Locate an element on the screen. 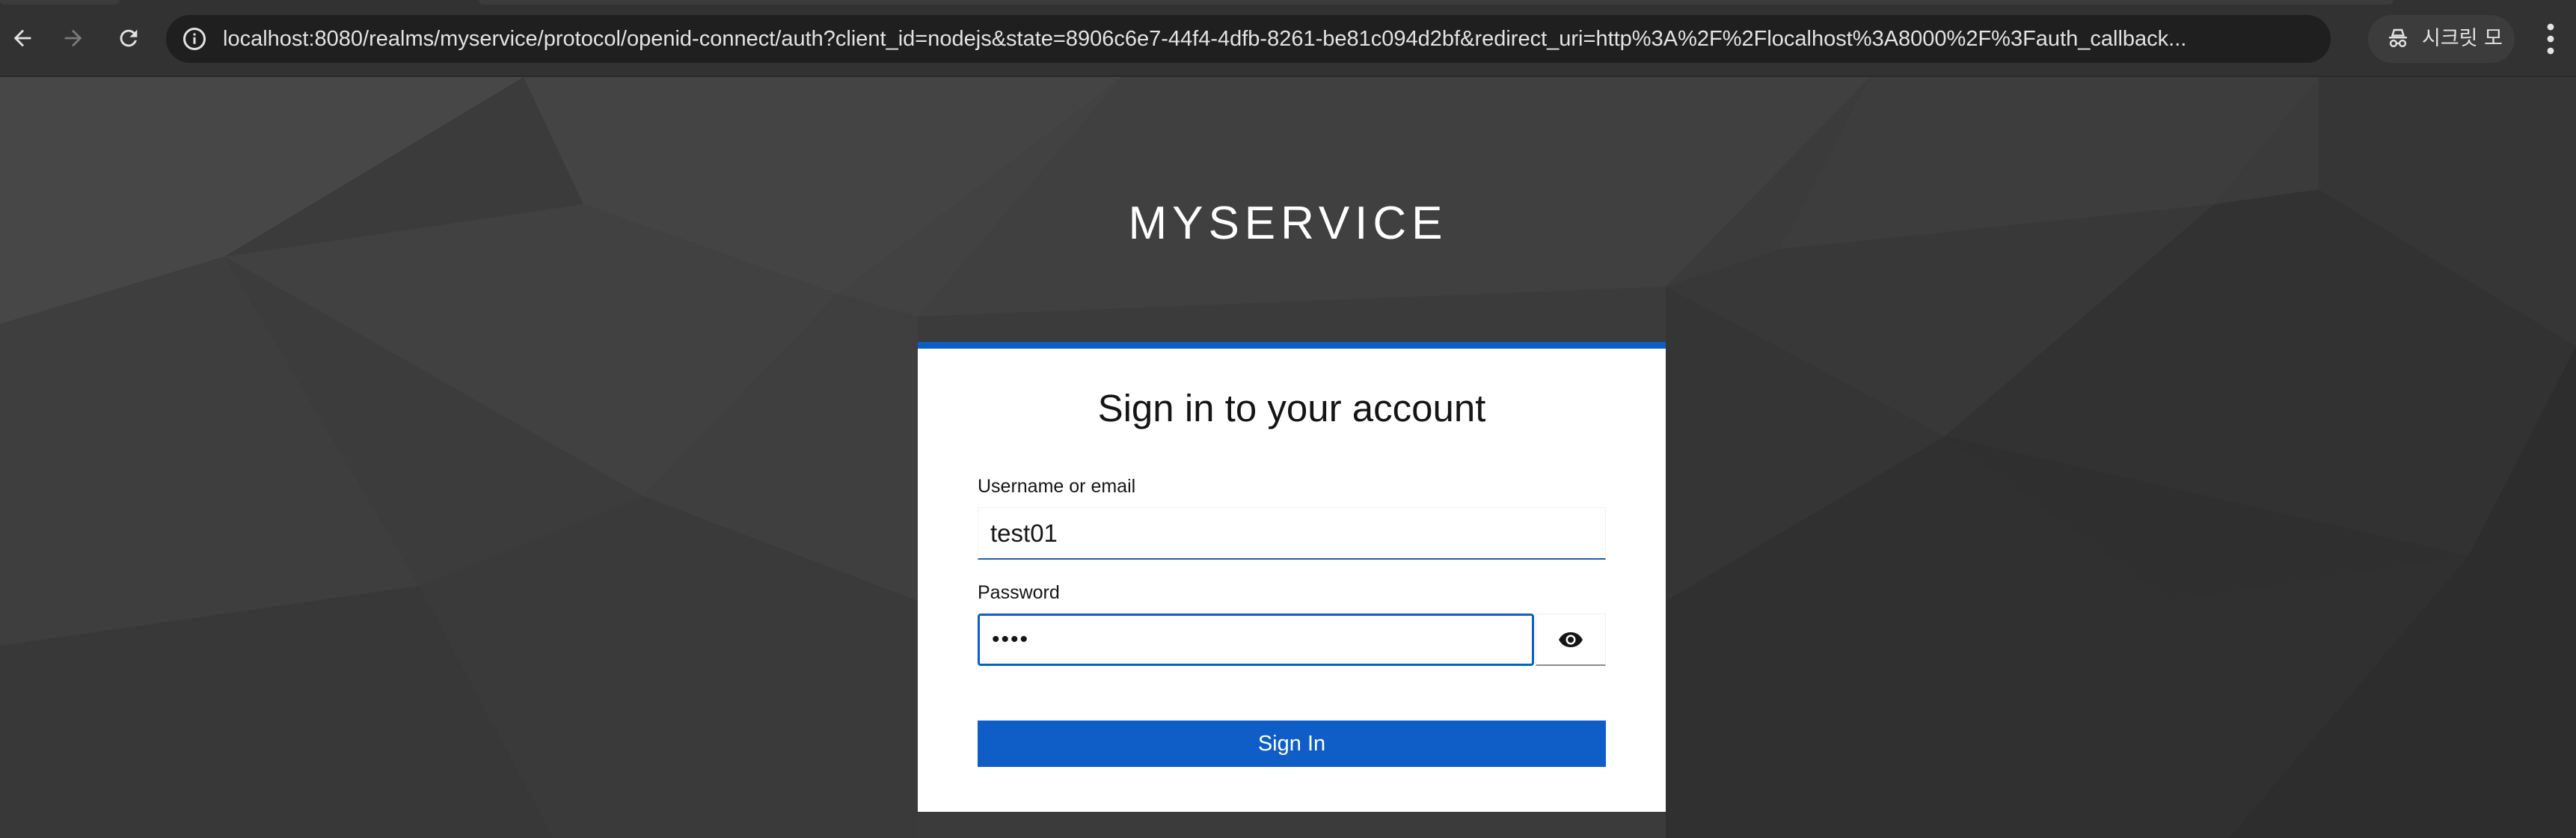  forward-arrow-icon is located at coordinates (73, 38).